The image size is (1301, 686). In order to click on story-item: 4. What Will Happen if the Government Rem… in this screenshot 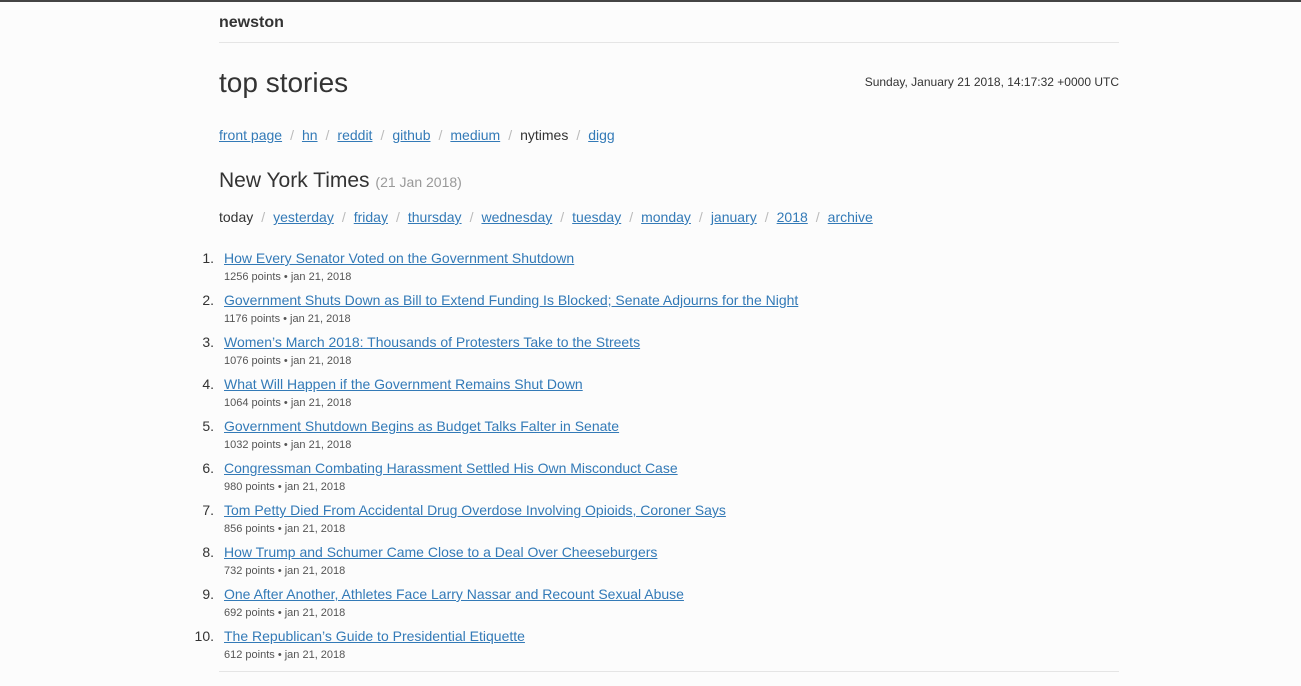, I will do `click(660, 396)`.